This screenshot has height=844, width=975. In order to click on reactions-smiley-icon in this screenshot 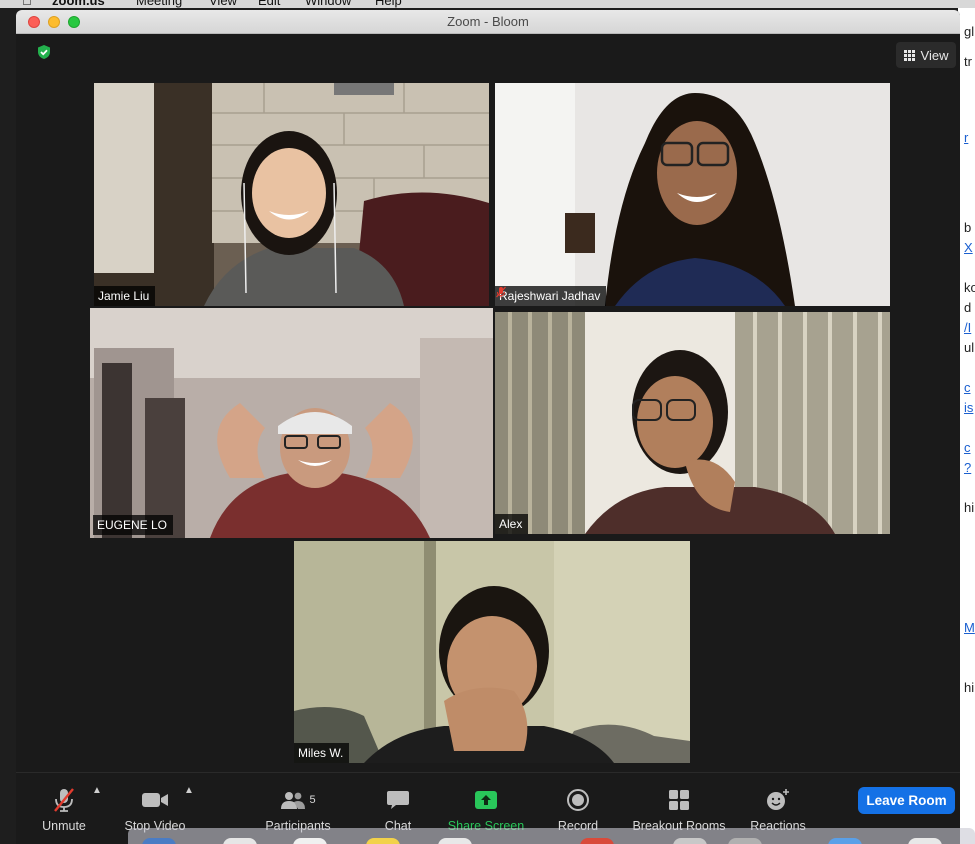, I will do `click(778, 799)`.